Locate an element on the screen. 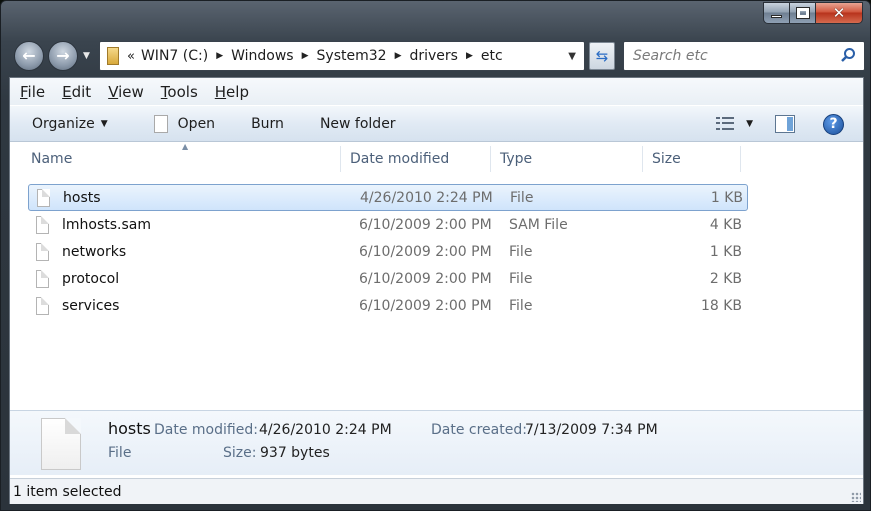 The height and width of the screenshot is (511, 871). folder-icon is located at coordinates (113, 56).